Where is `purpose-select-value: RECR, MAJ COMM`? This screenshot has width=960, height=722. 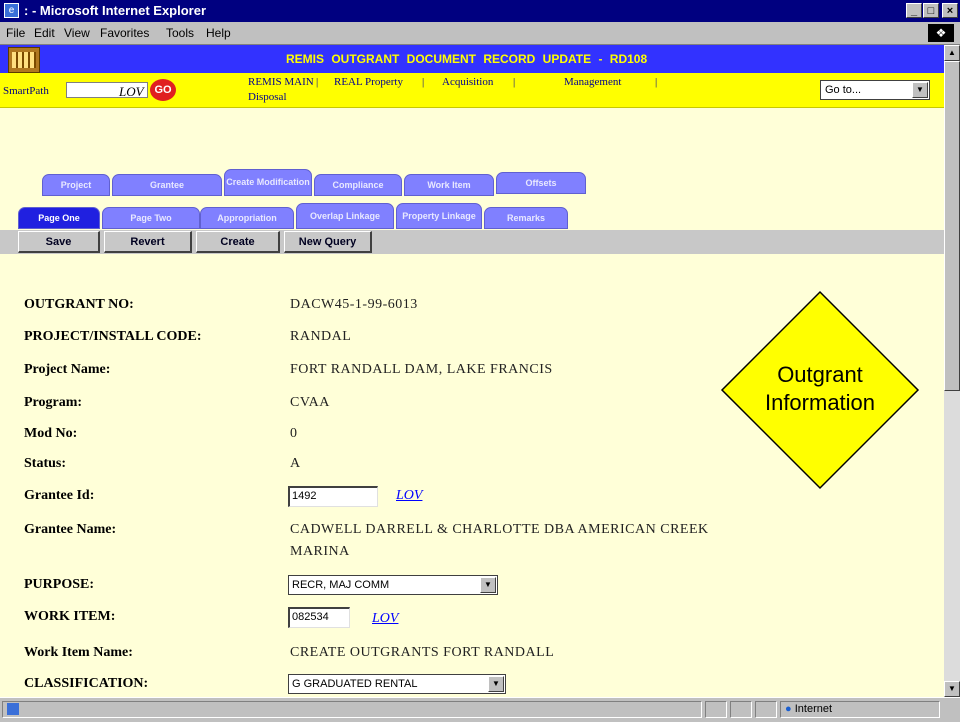 purpose-select-value: RECR, MAJ COMM is located at coordinates (341, 585).